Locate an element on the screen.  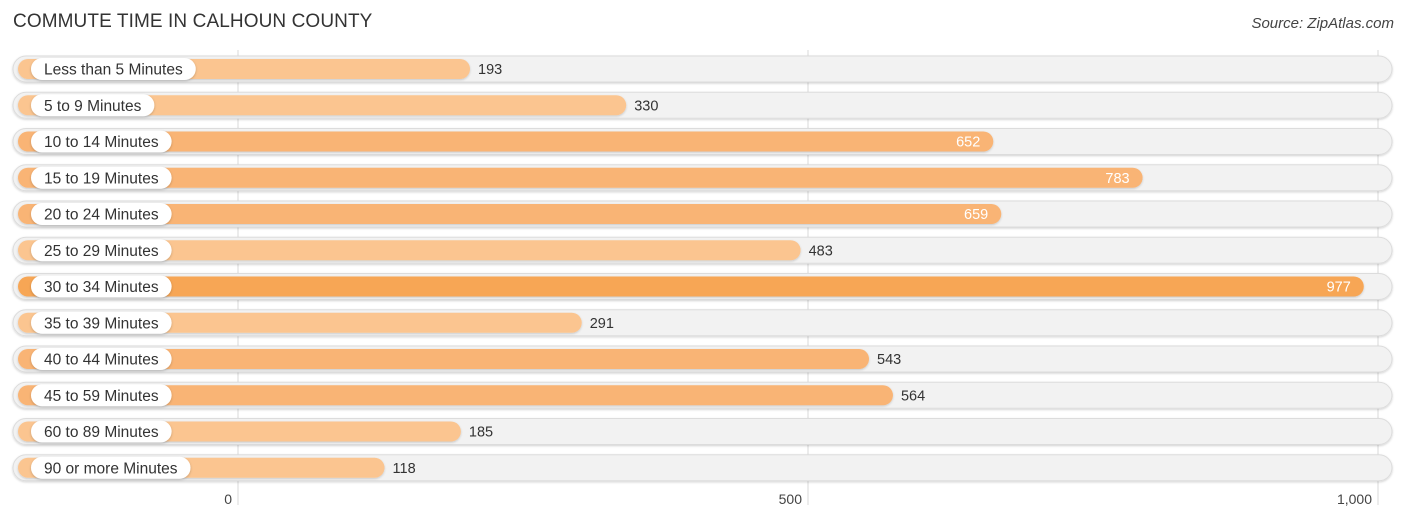
bar-row: 25 to 29 Minutes 483 is located at coordinates (702, 250).